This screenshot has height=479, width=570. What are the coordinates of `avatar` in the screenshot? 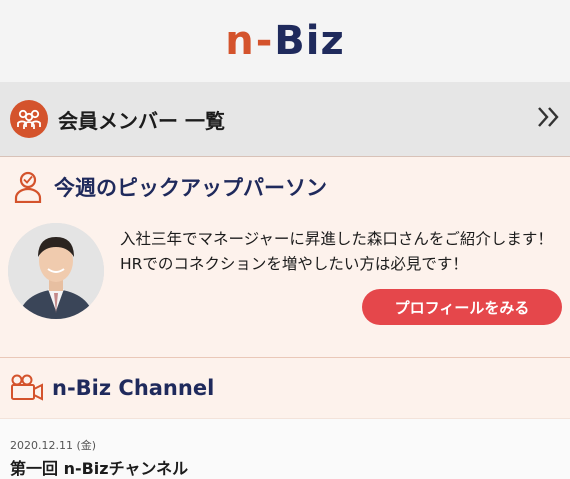 It's located at (56, 271).